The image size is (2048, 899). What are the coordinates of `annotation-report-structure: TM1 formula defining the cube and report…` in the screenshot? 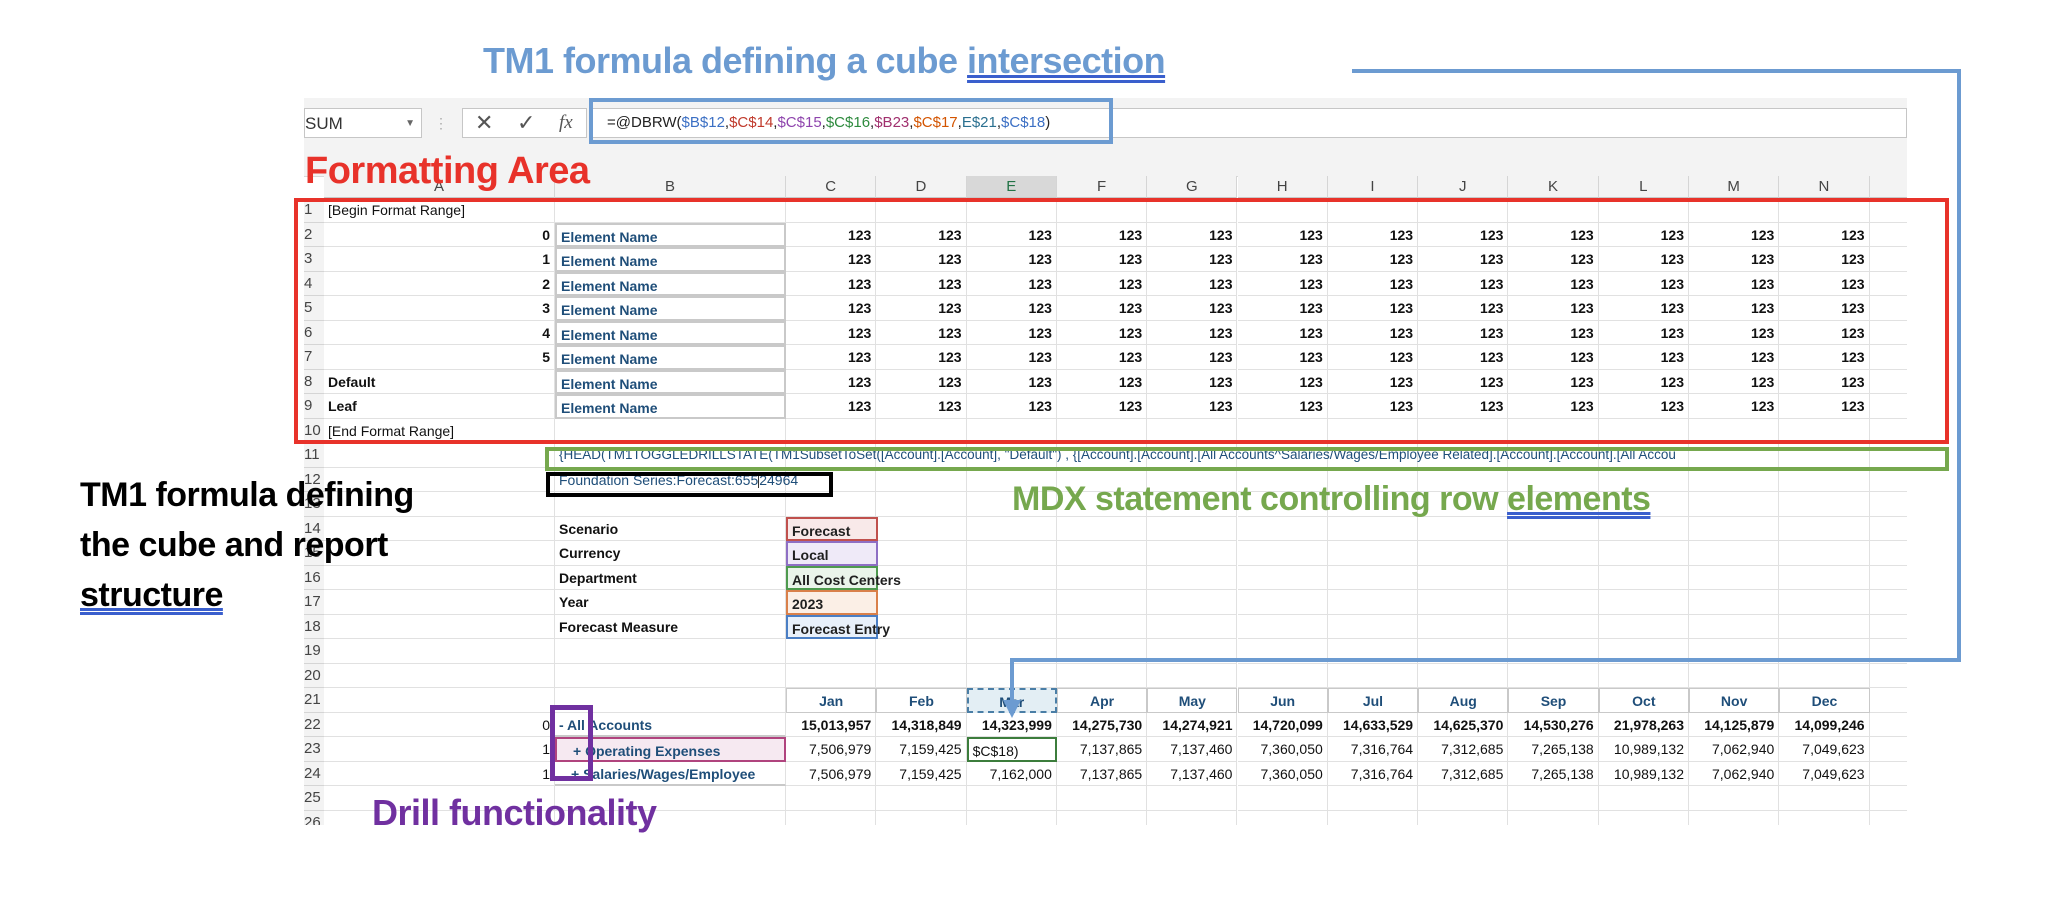 It's located at (247, 545).